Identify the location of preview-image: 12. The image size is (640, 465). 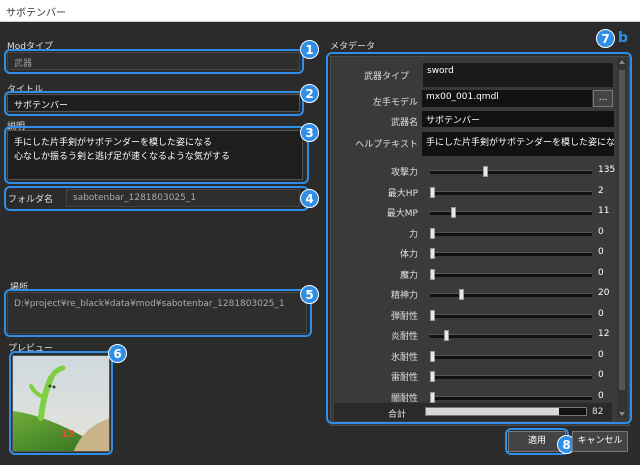
(61, 403).